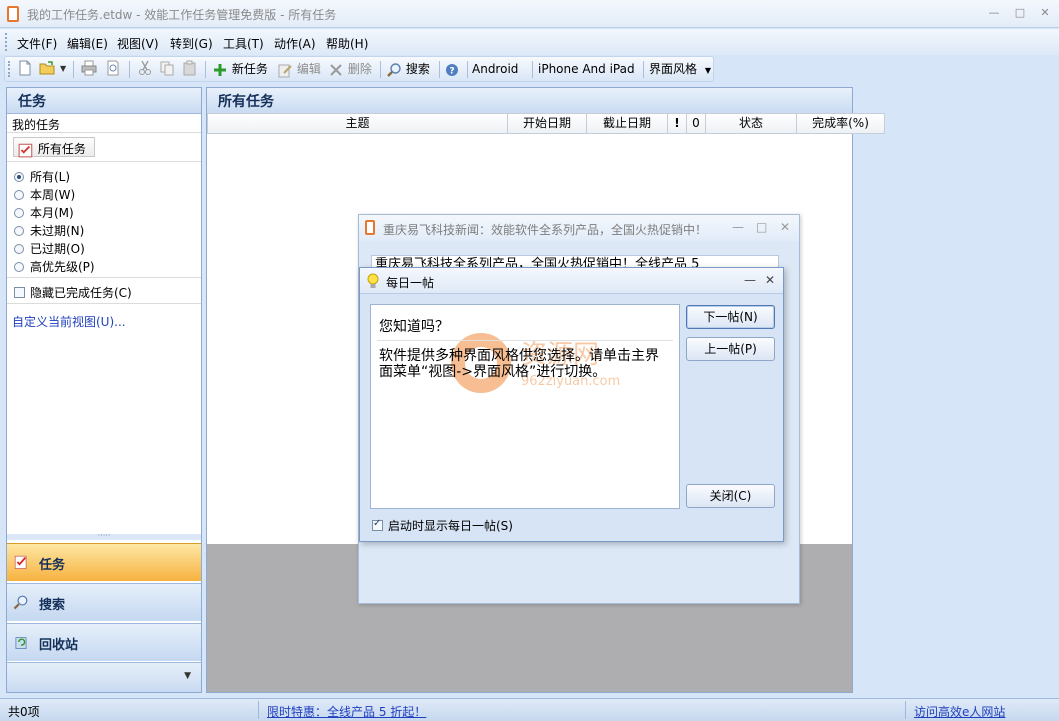 This screenshot has width=1059, height=721. What do you see at coordinates (730, 317) in the screenshot?
I see `next-tip-button: 下一帖(N)` at bounding box center [730, 317].